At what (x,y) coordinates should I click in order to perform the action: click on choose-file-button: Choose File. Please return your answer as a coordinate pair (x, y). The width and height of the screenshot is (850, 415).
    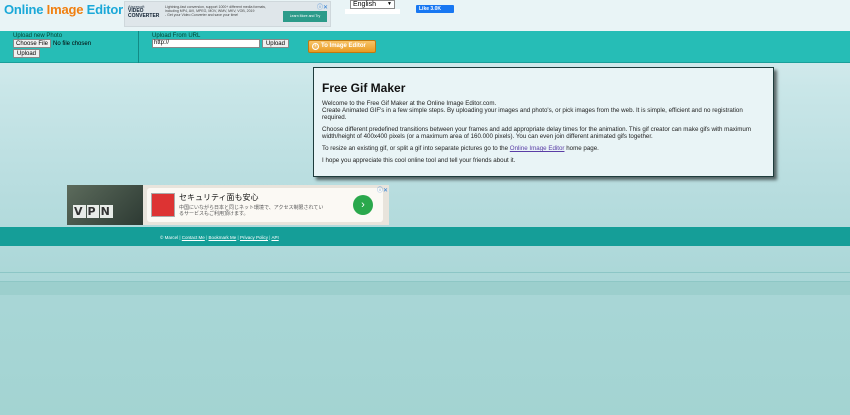
    Looking at the image, I should click on (32, 43).